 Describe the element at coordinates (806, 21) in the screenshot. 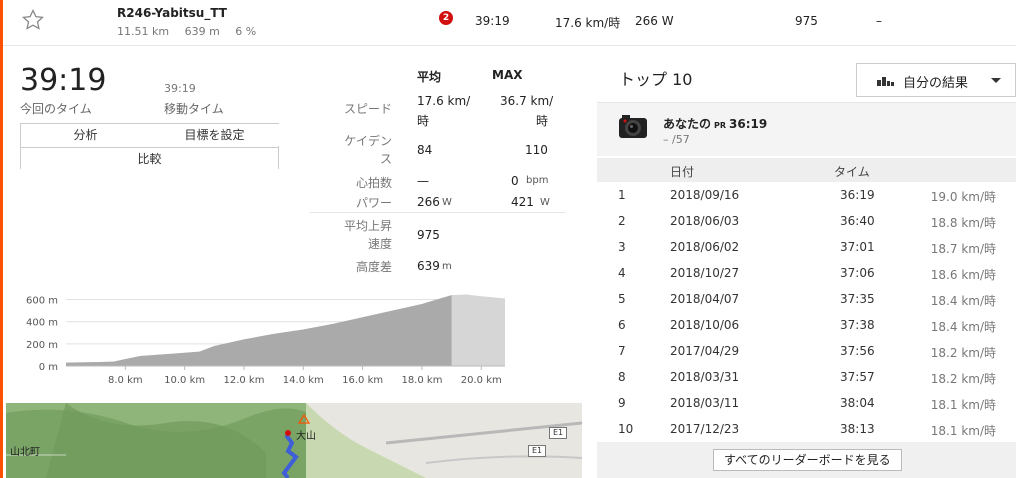

I see `segment-elev-gain: 975` at that location.